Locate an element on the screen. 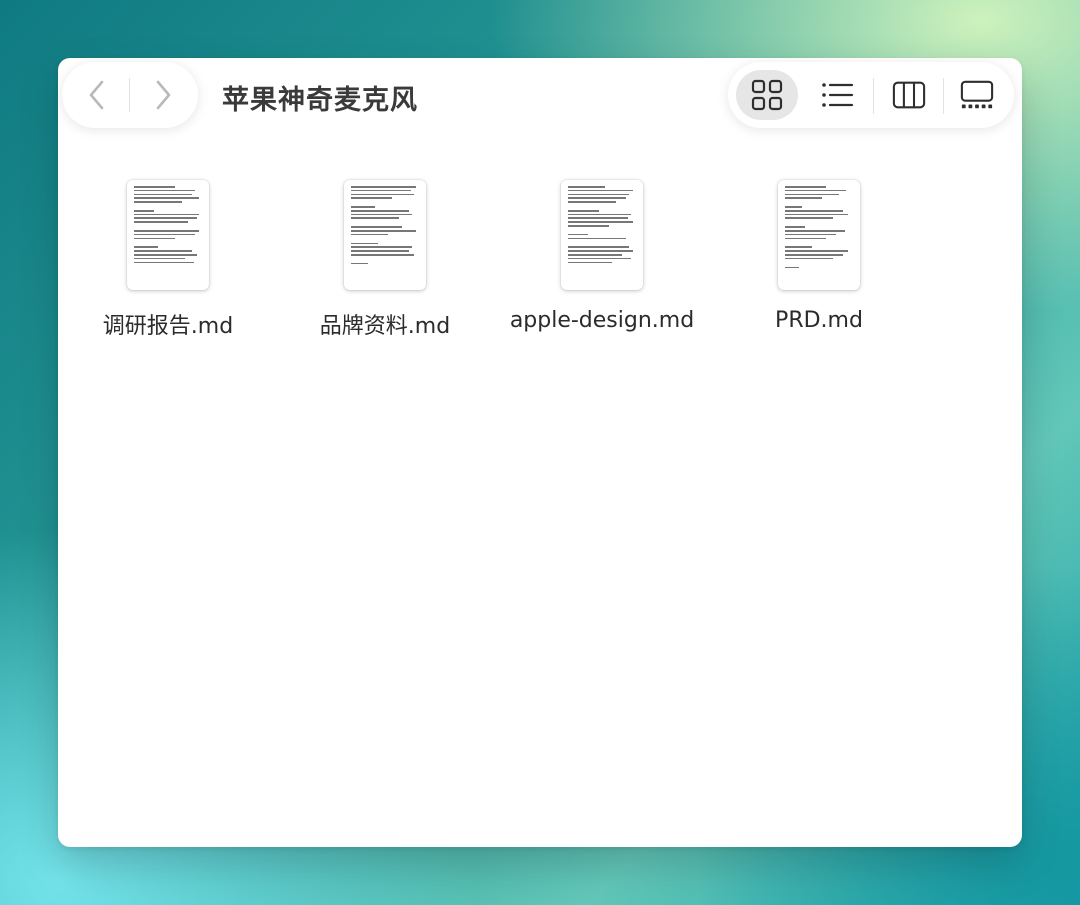  back-button is located at coordinates (97, 95).